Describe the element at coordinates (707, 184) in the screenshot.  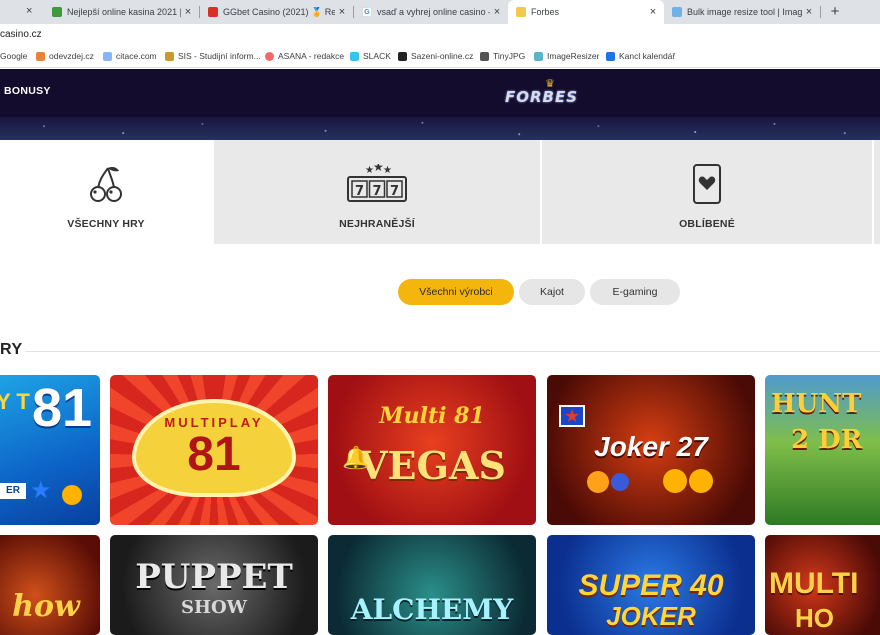
I see `heart-card-icon` at that location.